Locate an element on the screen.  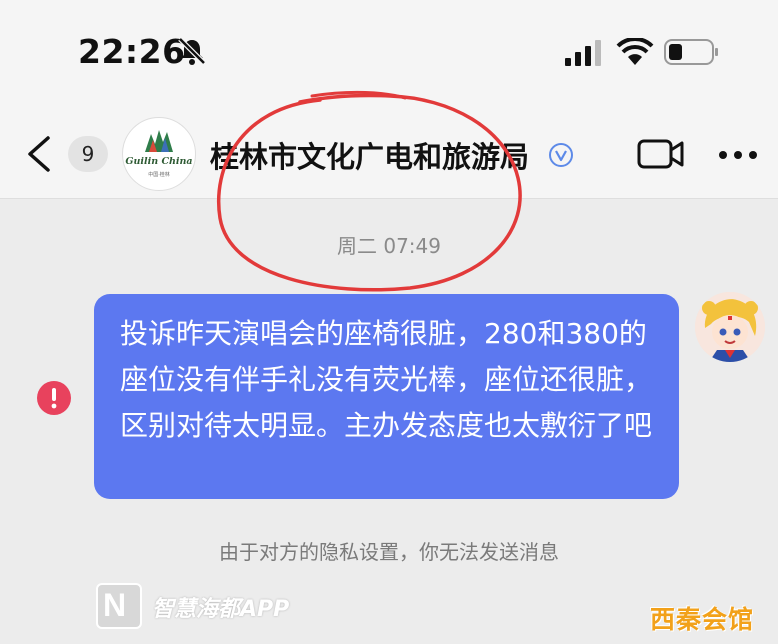
app-watermark-logo-letter: N is located at coordinates (115, 605).